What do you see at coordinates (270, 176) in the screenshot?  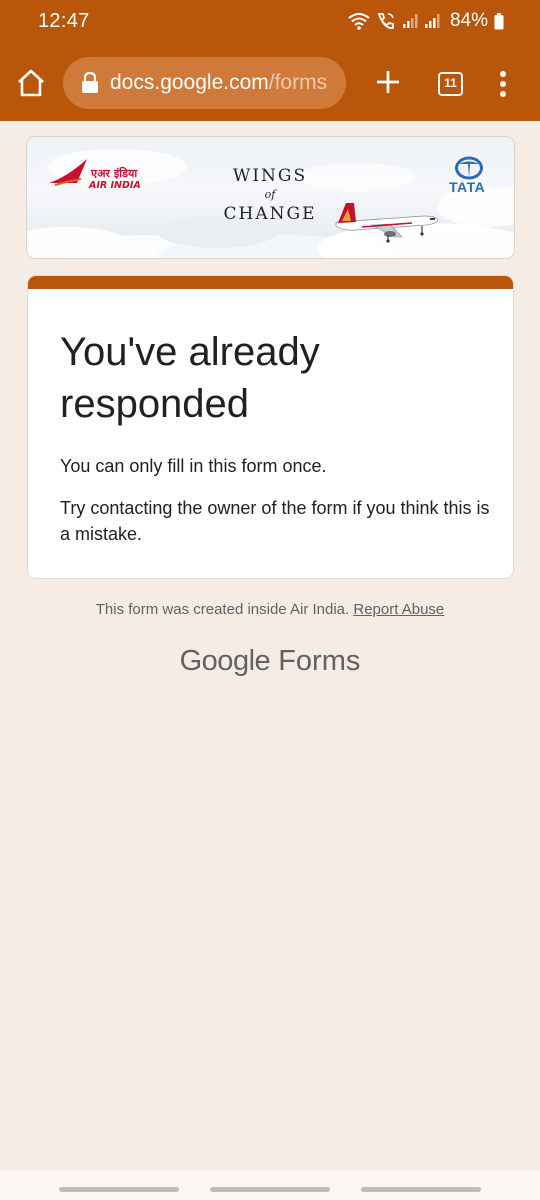 I see `tagline-line1: WINGS` at bounding box center [270, 176].